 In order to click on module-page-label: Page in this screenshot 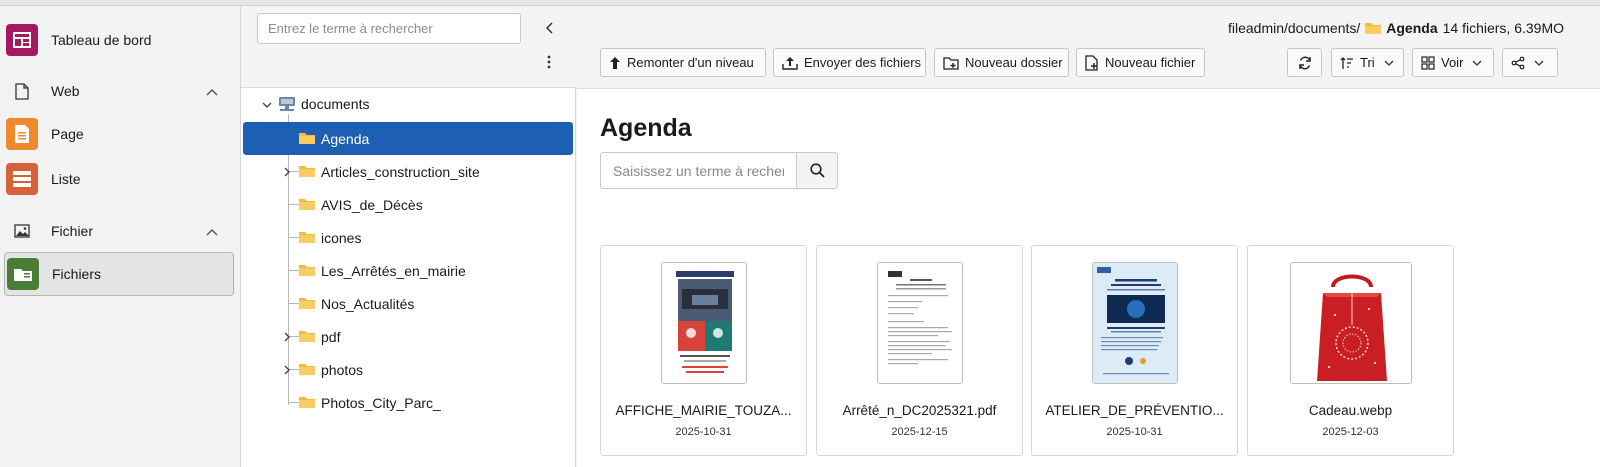, I will do `click(67, 134)`.